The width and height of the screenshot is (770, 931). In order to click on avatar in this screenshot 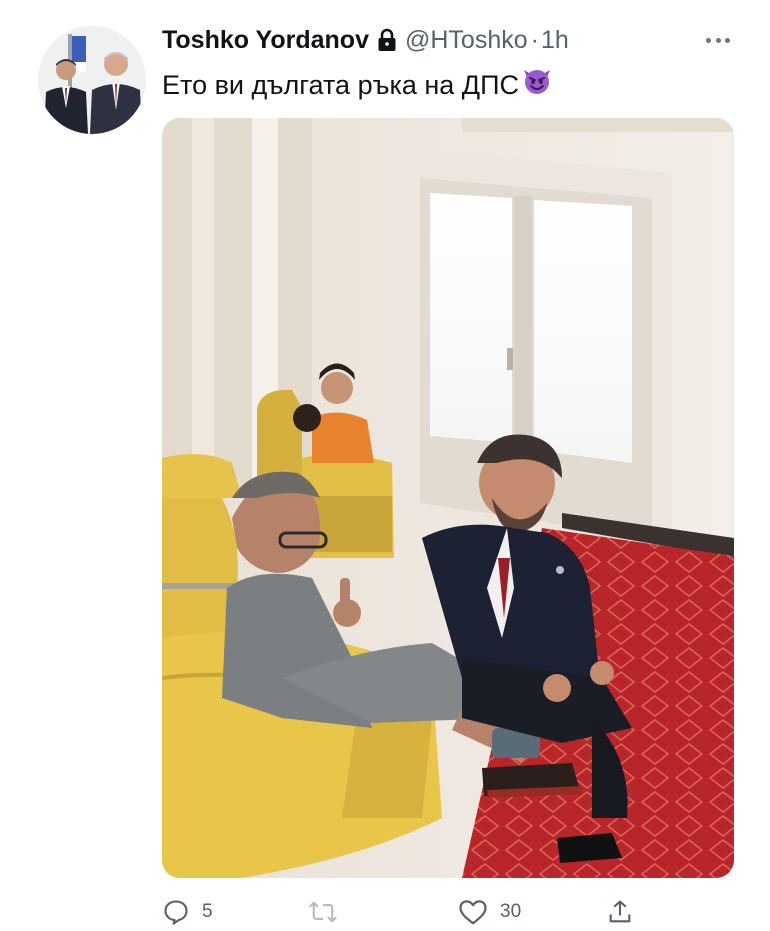, I will do `click(92, 80)`.